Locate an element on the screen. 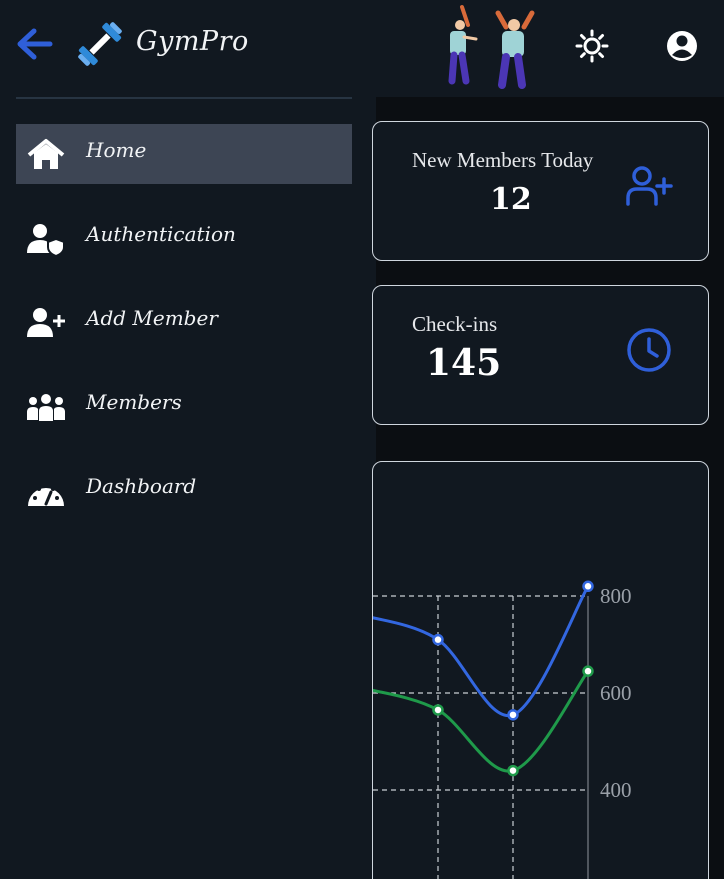  y-tick-label: 400 is located at coordinates (616, 790).